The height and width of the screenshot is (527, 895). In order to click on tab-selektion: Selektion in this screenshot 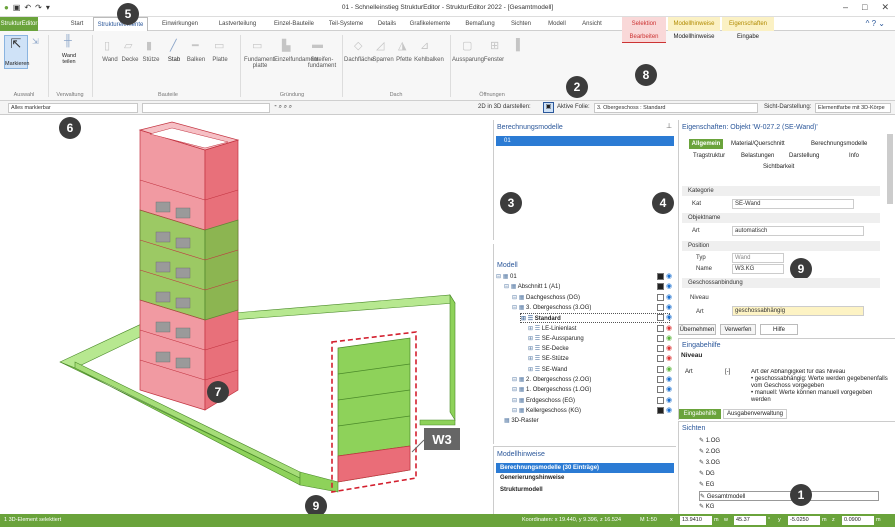, I will do `click(644, 24)`.